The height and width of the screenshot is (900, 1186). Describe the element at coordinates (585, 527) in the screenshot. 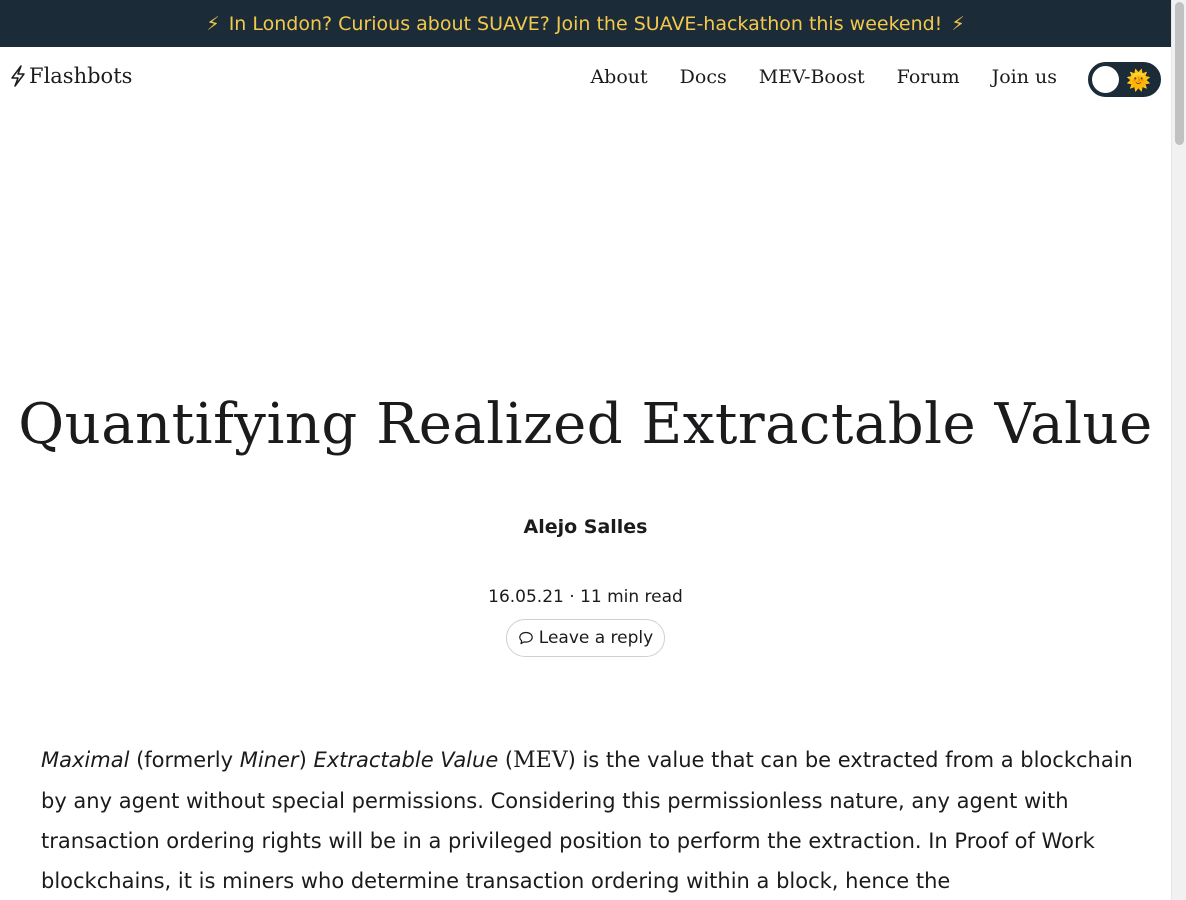

I see `article-author: Alejo Salles` at that location.